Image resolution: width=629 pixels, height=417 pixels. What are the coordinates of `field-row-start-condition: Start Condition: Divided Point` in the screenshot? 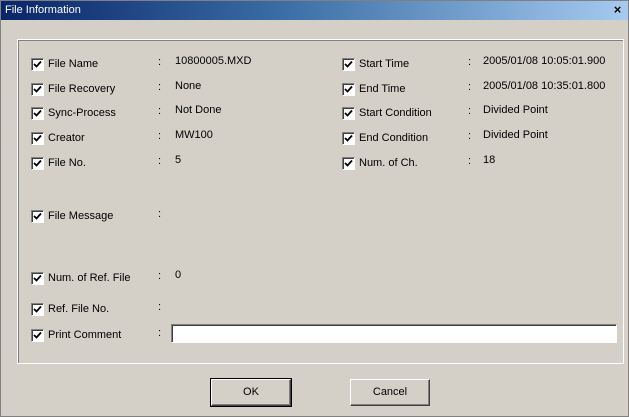 It's located at (315, 112).